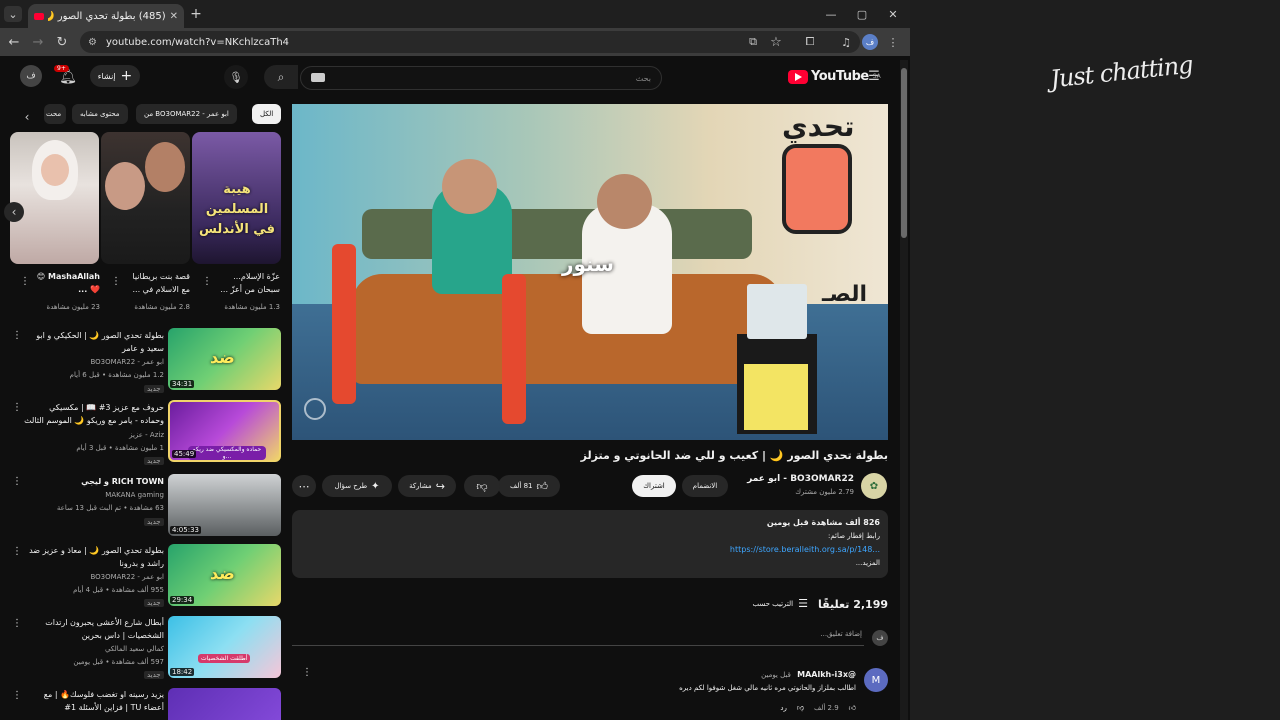 The width and height of the screenshot is (1280, 720). Describe the element at coordinates (14, 212) in the screenshot. I see `shorts-prev-icon: ‹` at that location.